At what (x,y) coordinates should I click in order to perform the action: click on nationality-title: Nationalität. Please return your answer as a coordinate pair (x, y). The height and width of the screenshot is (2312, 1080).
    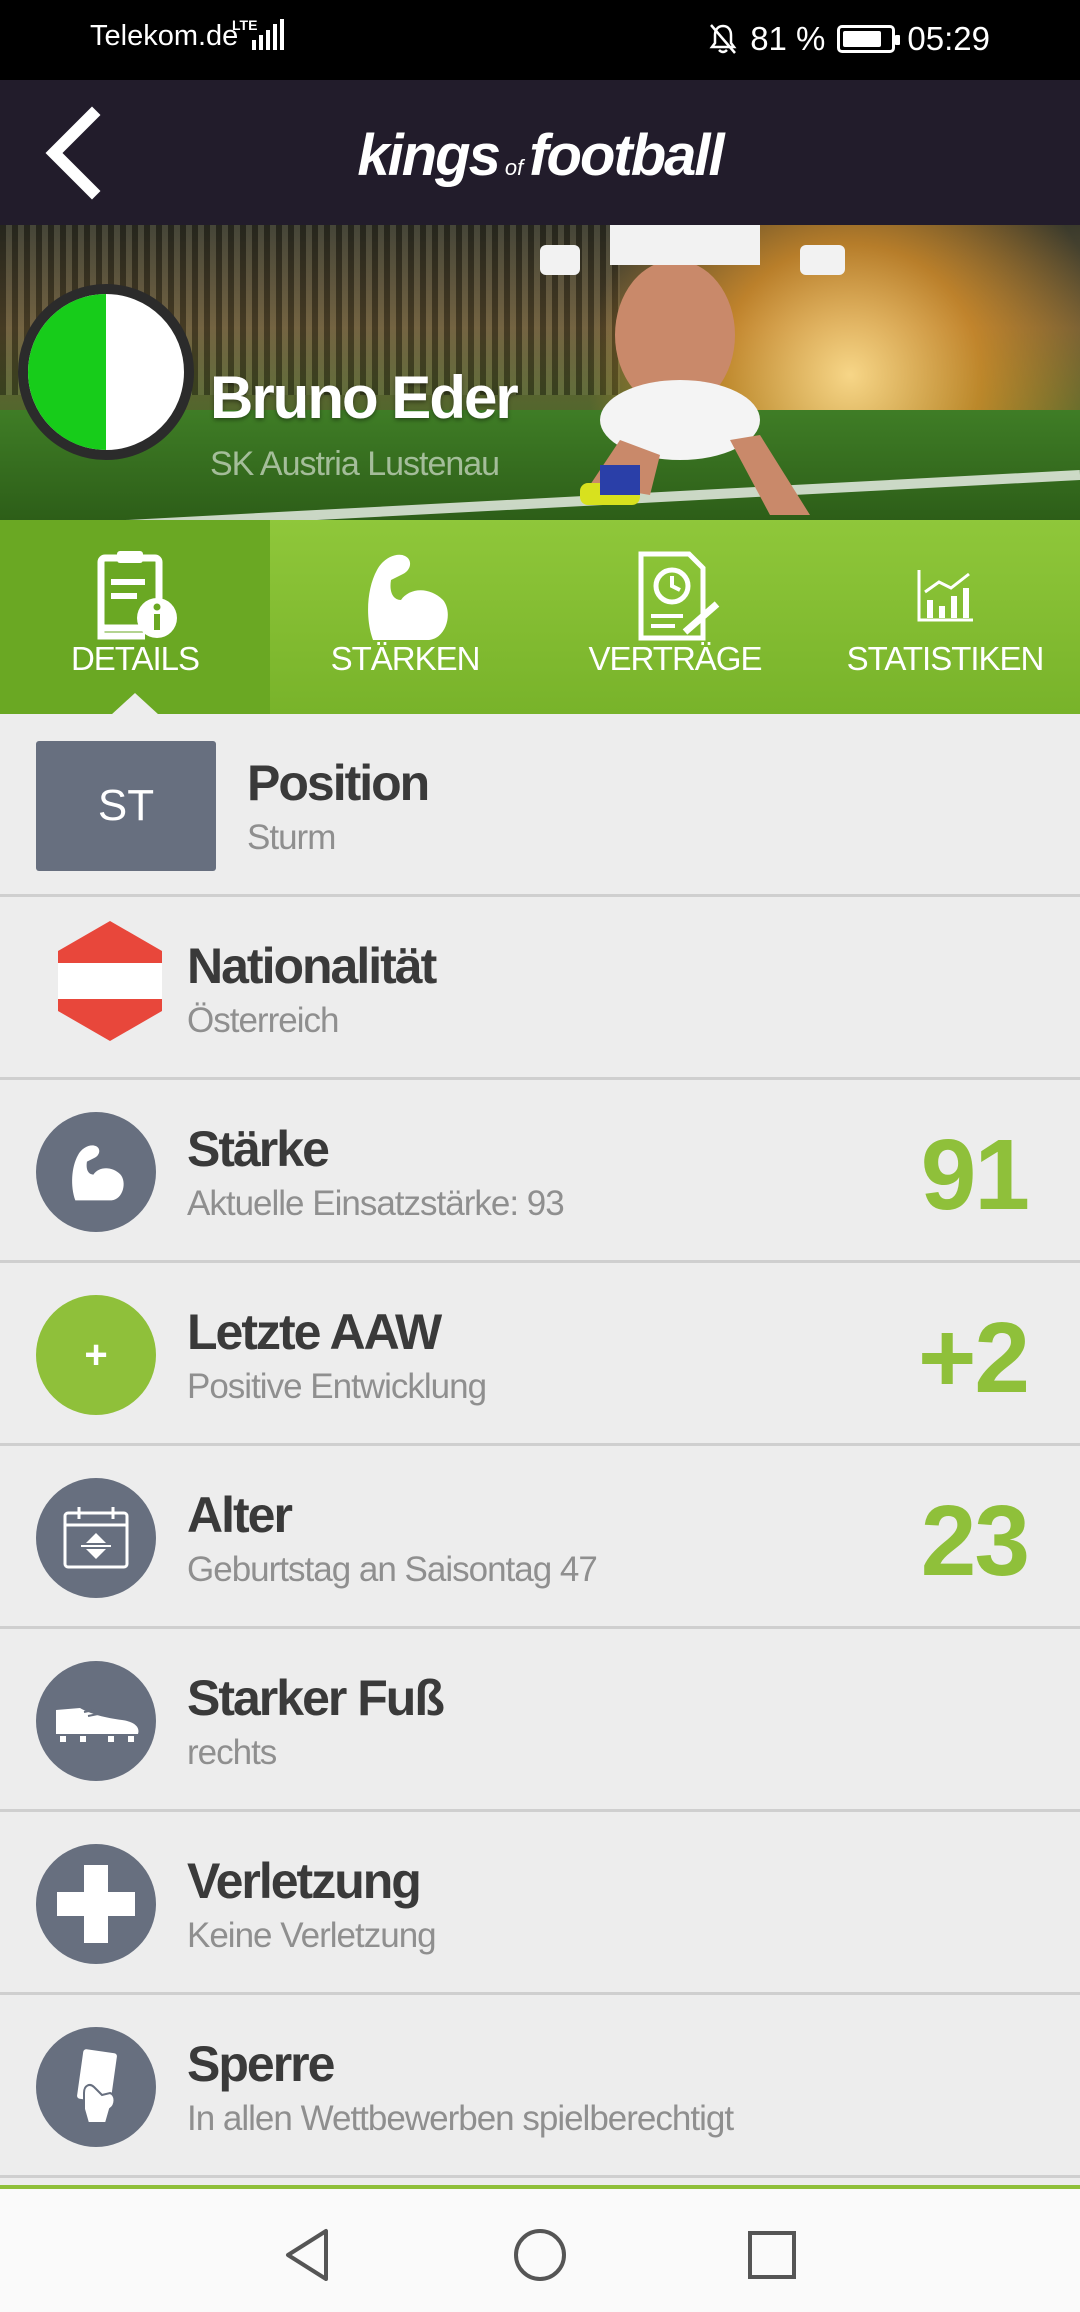
    Looking at the image, I should click on (312, 966).